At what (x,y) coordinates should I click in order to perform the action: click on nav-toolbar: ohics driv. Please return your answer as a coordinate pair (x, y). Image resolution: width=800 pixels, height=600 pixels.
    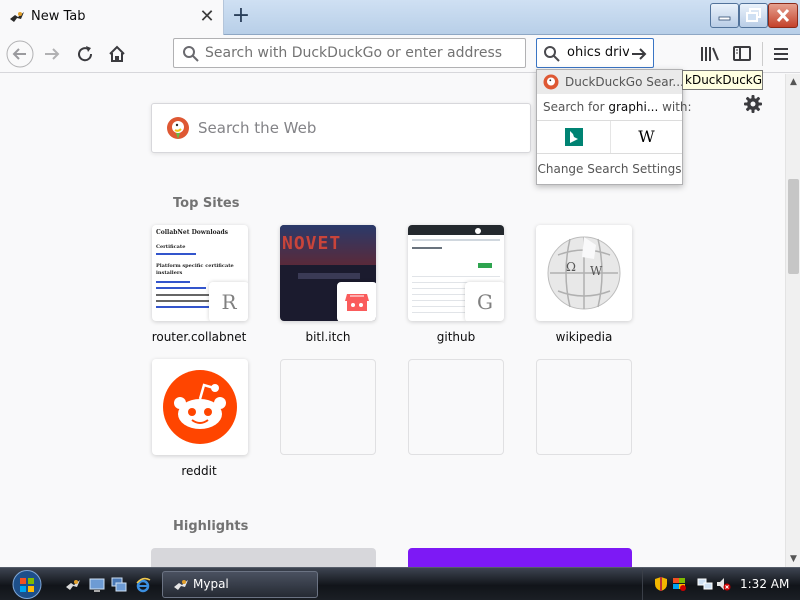
    Looking at the image, I should click on (400, 54).